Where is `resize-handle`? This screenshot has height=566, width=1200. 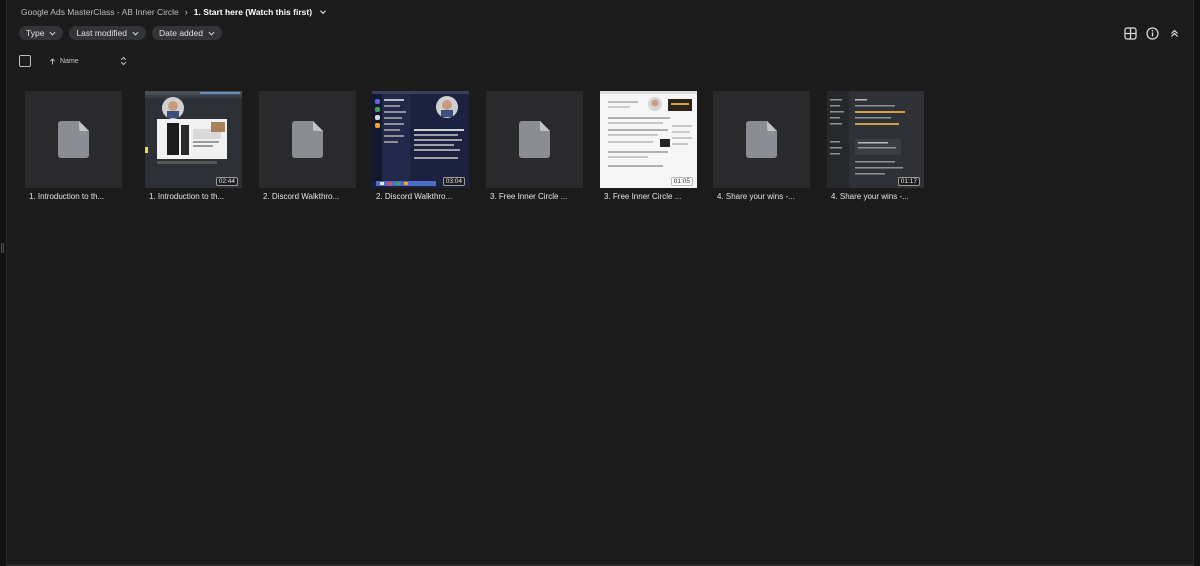
resize-handle is located at coordinates (2, 248).